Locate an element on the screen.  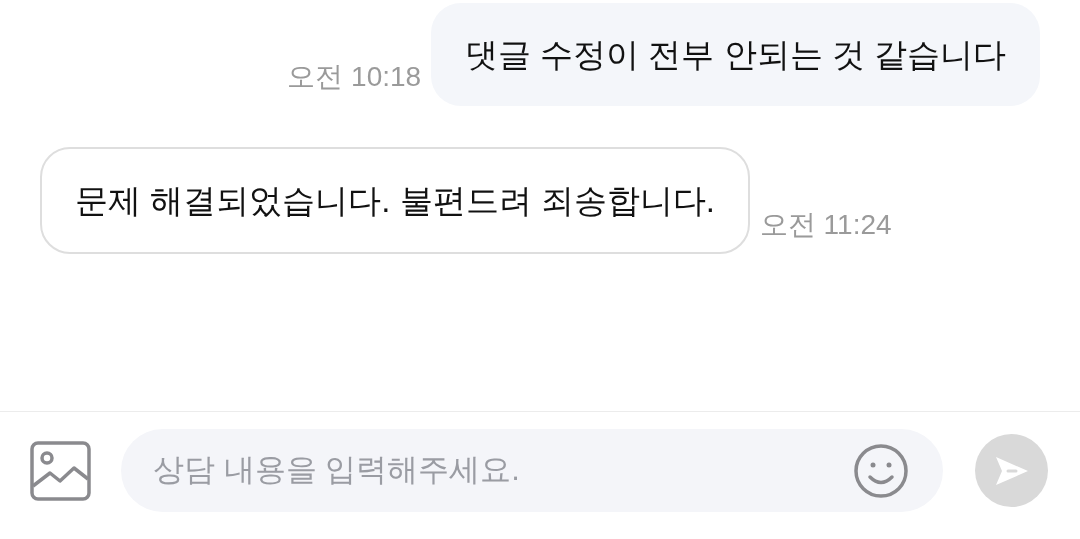
smiley-icon is located at coordinates (881, 470).